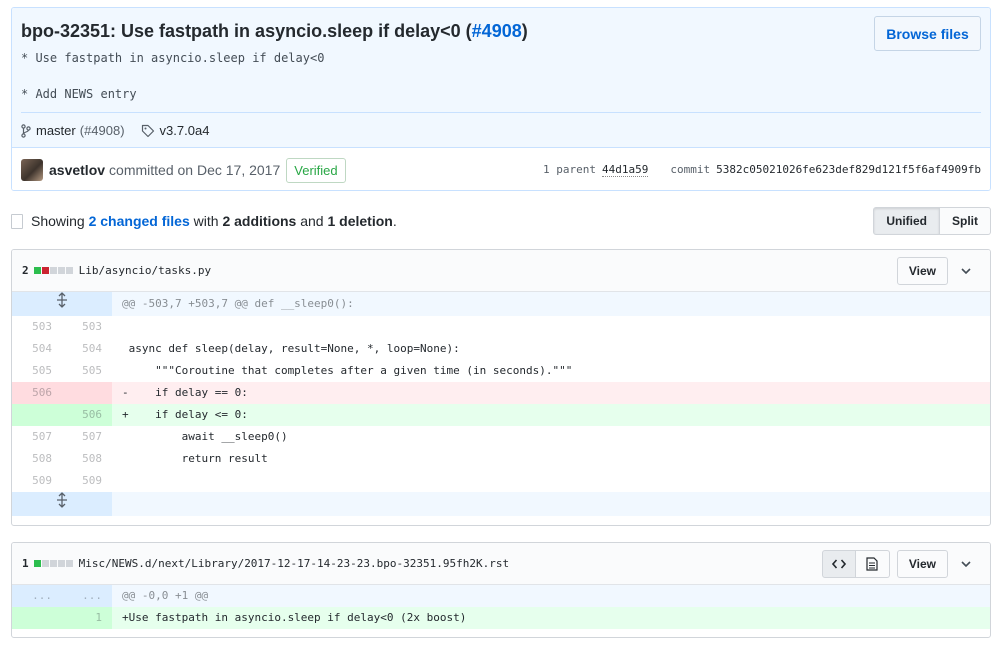 This screenshot has height=649, width=1004. What do you see at coordinates (87, 459) in the screenshot?
I see `new-line-number: 508` at bounding box center [87, 459].